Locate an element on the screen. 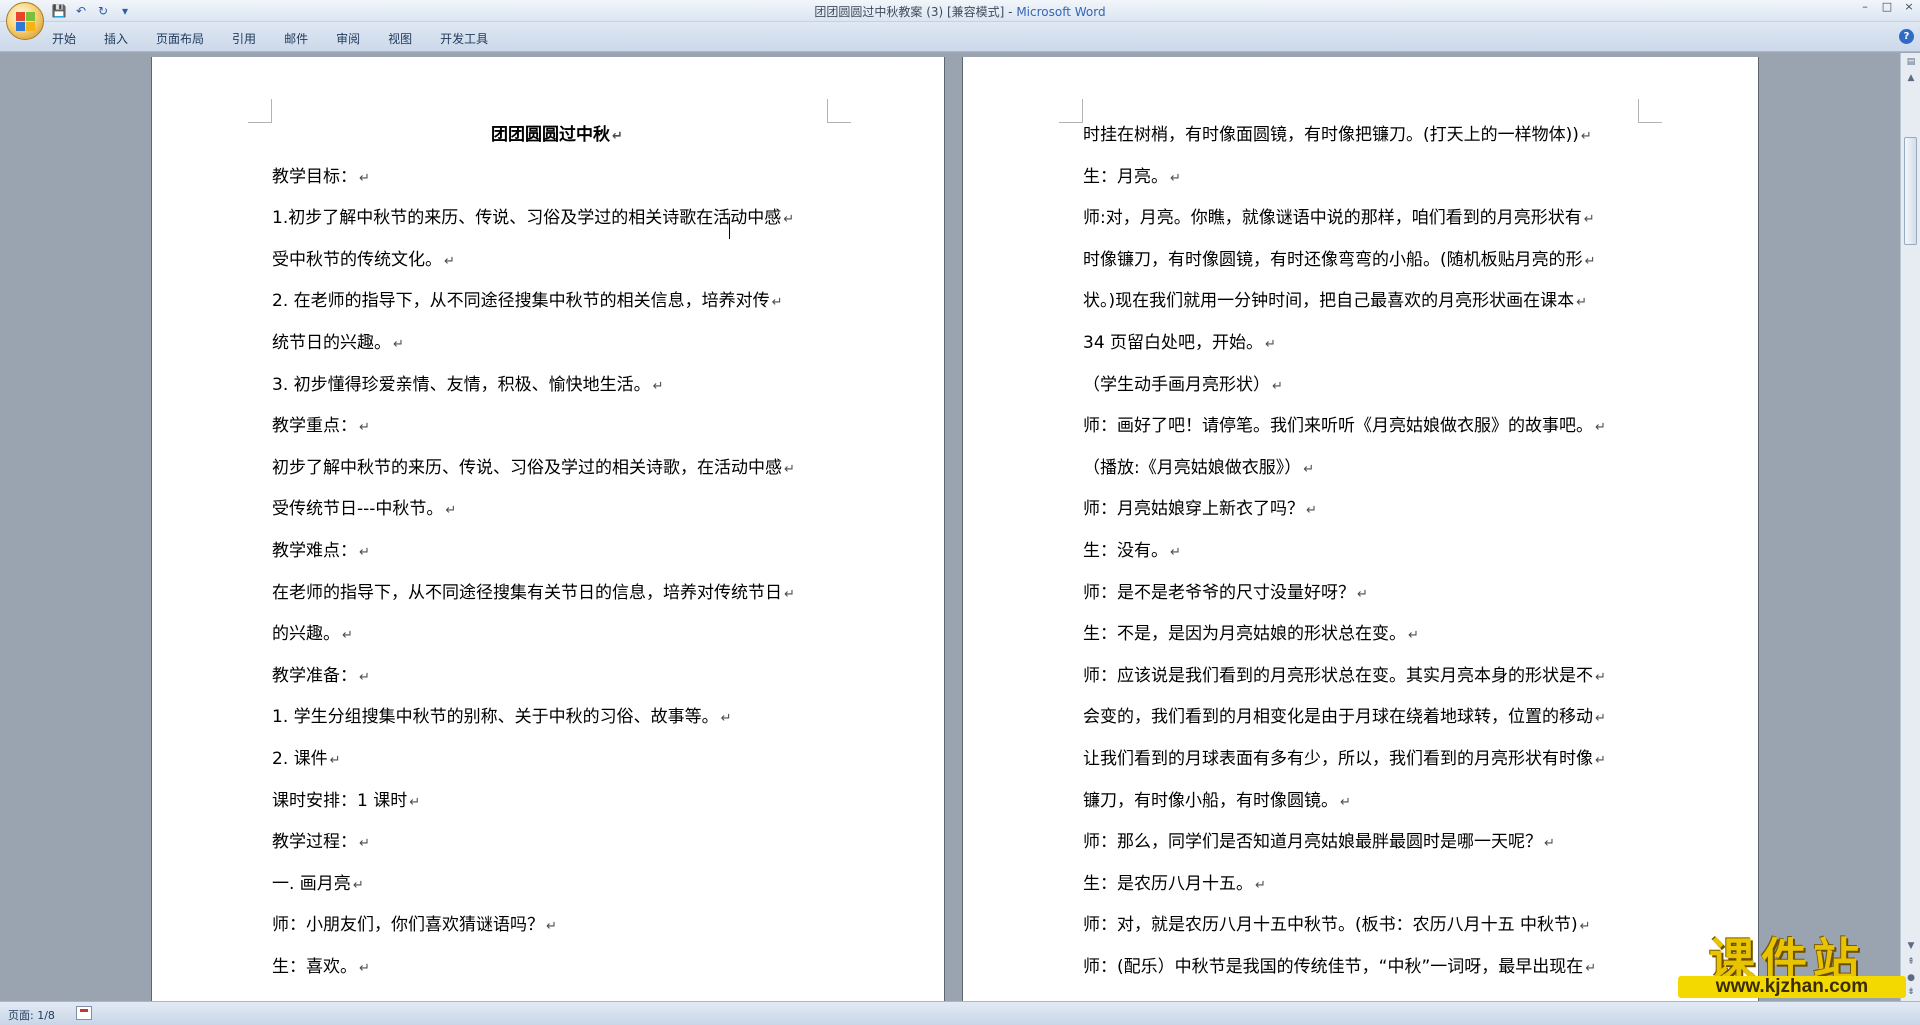 This screenshot has height=1025, width=1920. document-line: 师：小朋友们，你们喜欢猜谜语吗？ ↵ is located at coordinates (557, 926).